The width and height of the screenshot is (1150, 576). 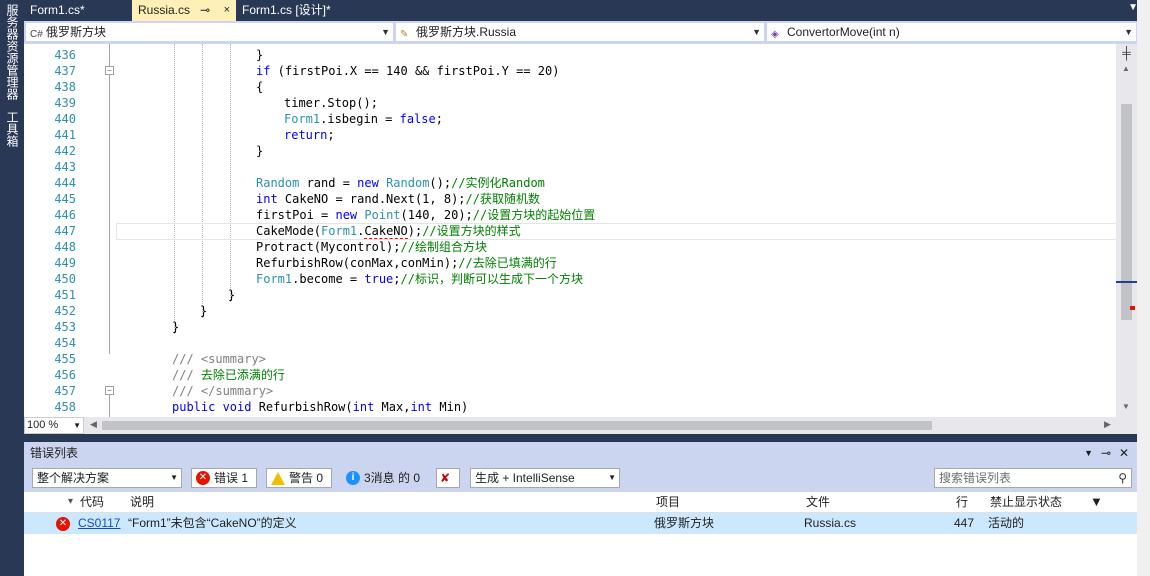 I want to click on line-number: 442, so click(x=65, y=151).